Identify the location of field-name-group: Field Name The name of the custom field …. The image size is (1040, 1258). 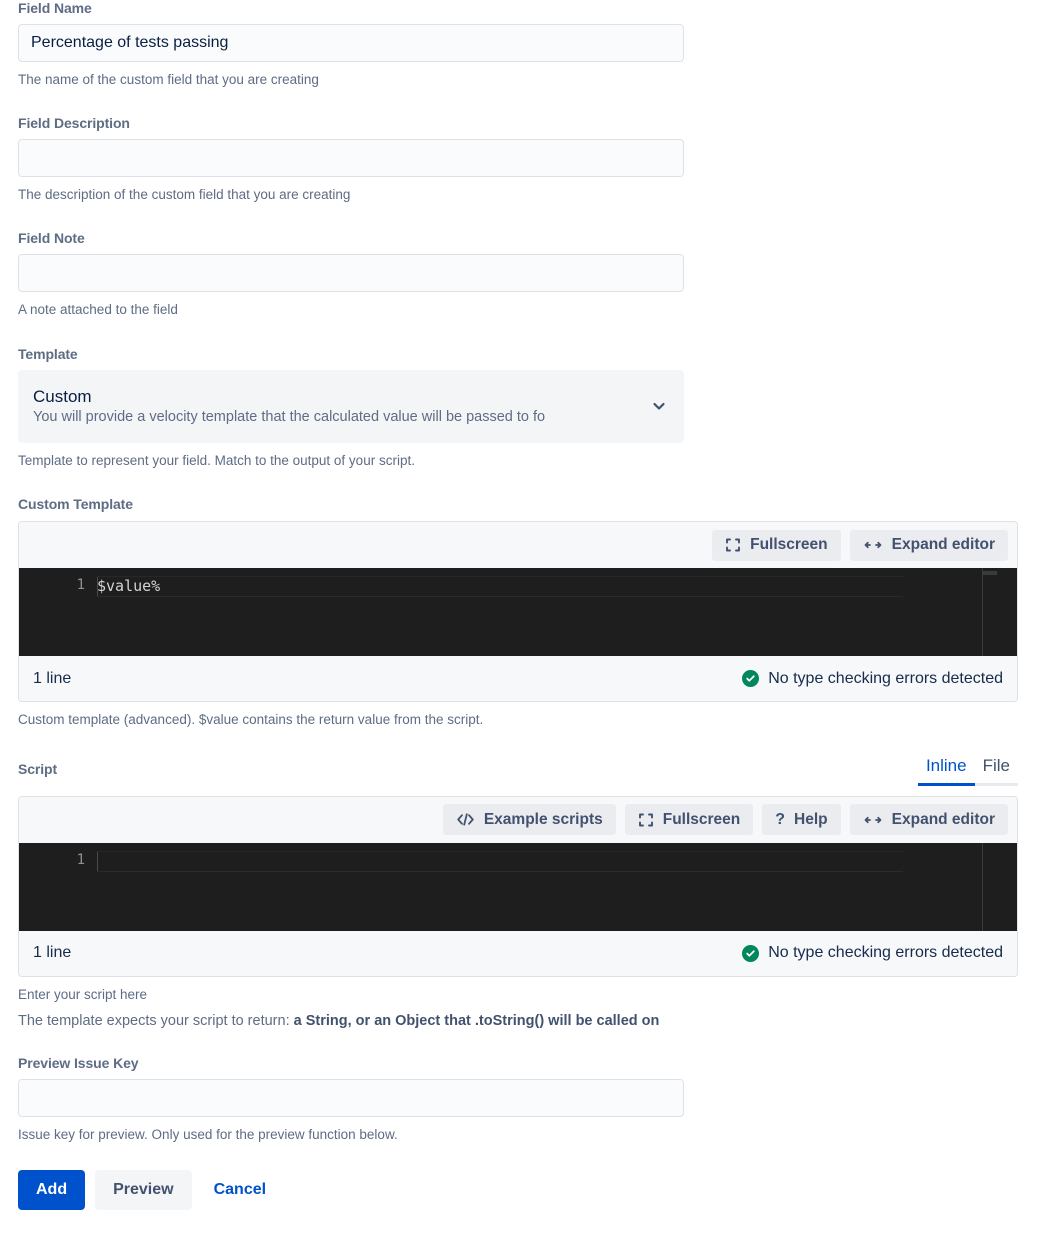
(520, 44).